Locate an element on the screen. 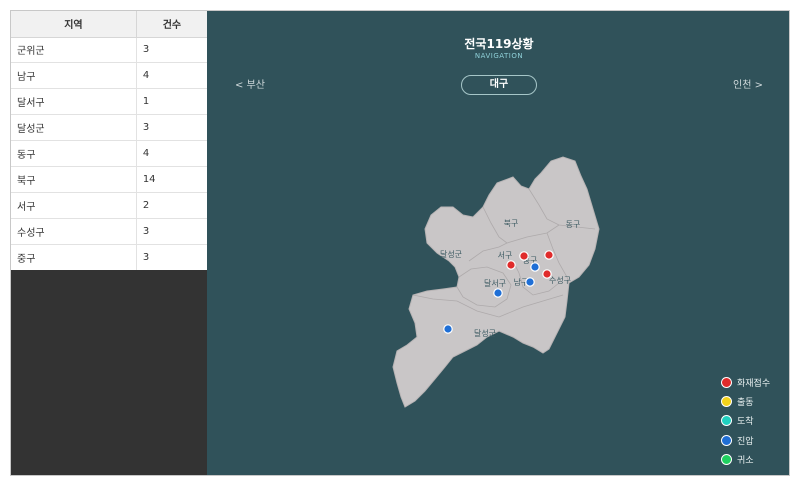 The height and width of the screenshot is (480, 800). table-row: 군위군 3 is located at coordinates (109, 50).